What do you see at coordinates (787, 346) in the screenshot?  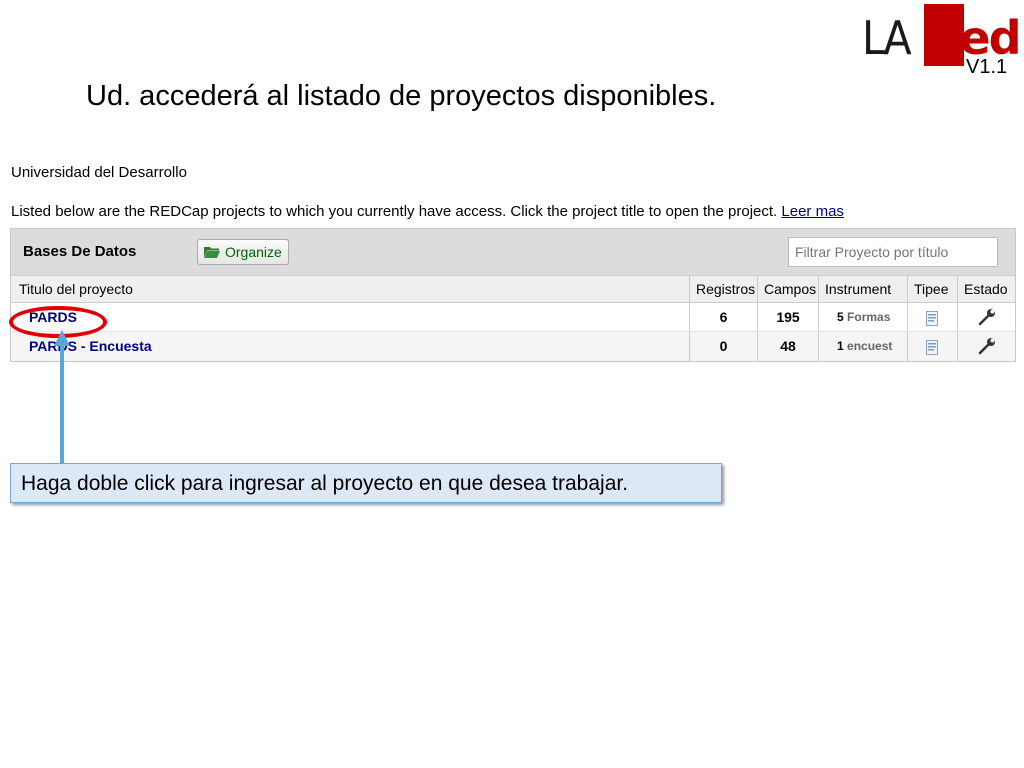 I see `fields-count: 48` at bounding box center [787, 346].